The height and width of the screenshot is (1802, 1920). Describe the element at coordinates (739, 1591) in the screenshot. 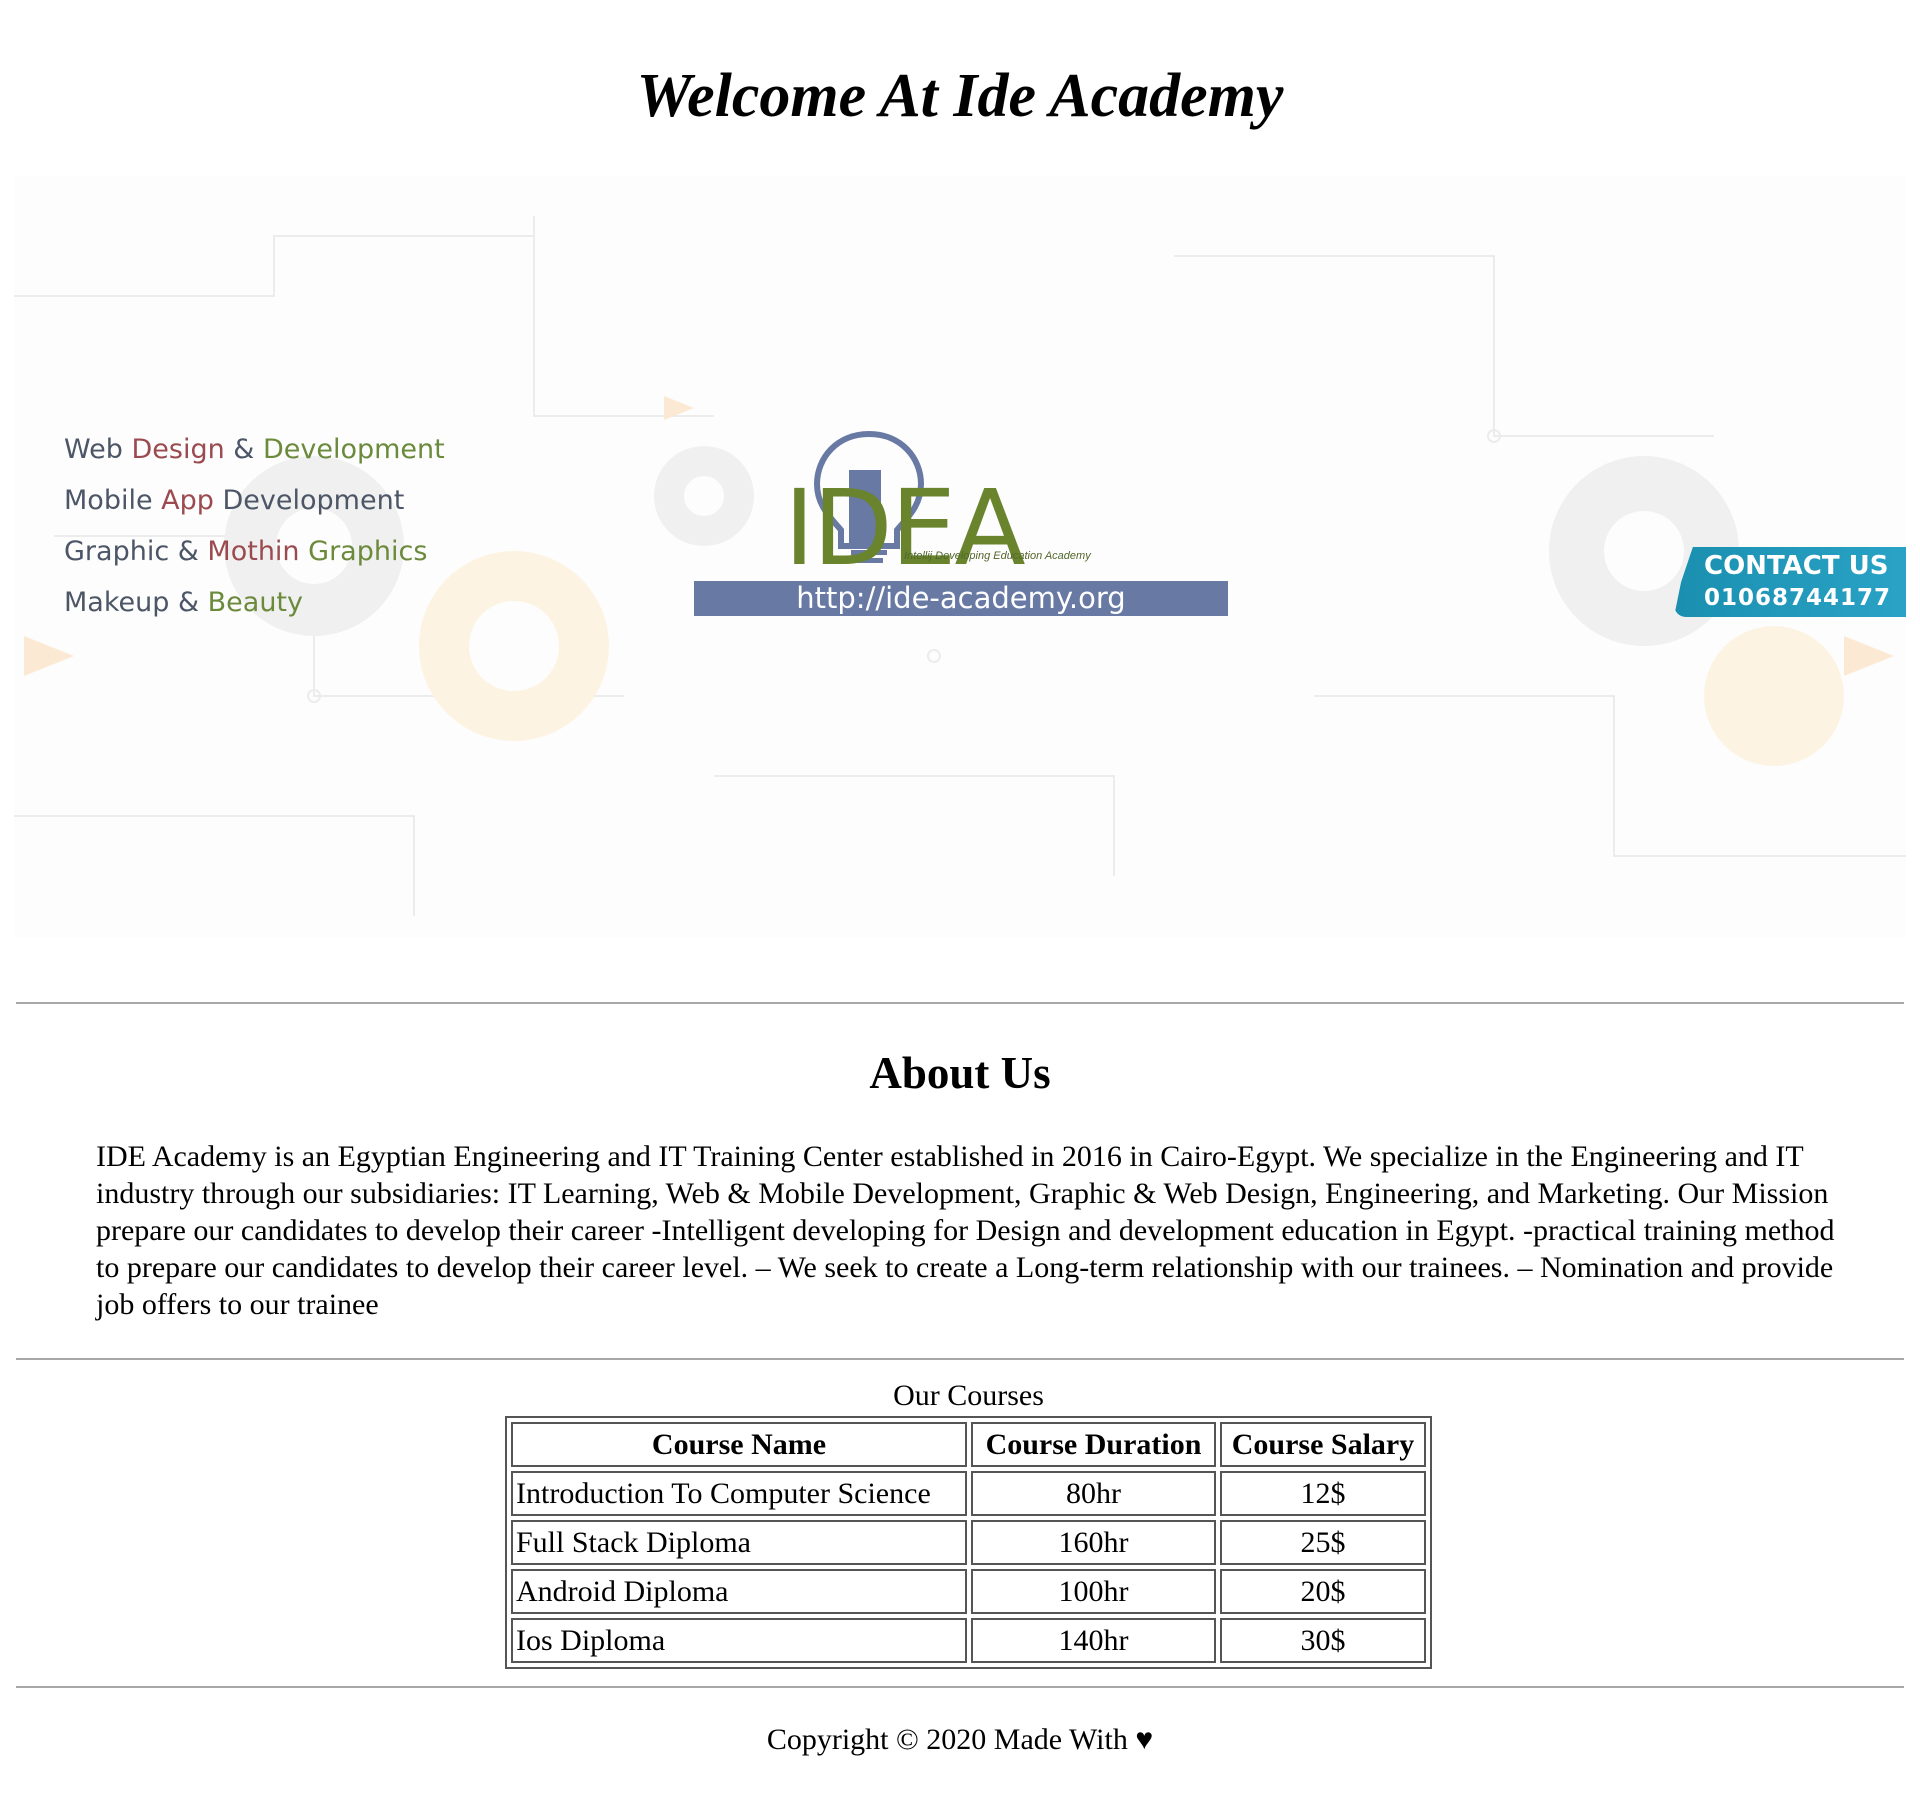

I see `course-name-cell: Android Diploma` at that location.